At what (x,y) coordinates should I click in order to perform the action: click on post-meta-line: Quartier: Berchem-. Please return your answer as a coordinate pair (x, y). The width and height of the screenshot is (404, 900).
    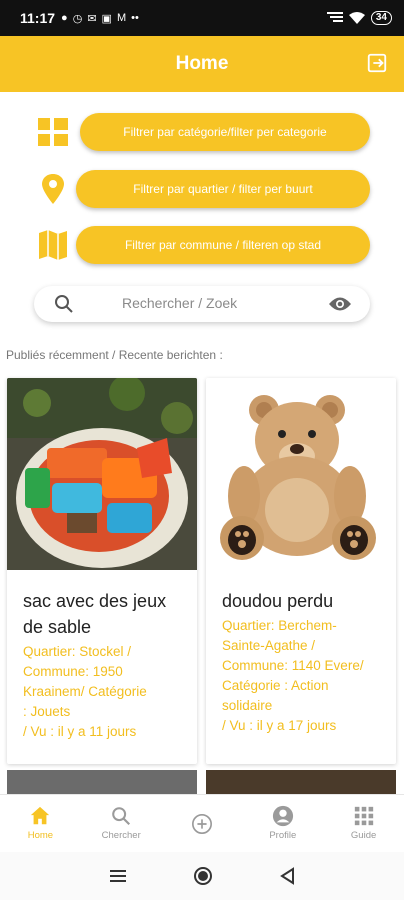
    Looking at the image, I should click on (279, 625).